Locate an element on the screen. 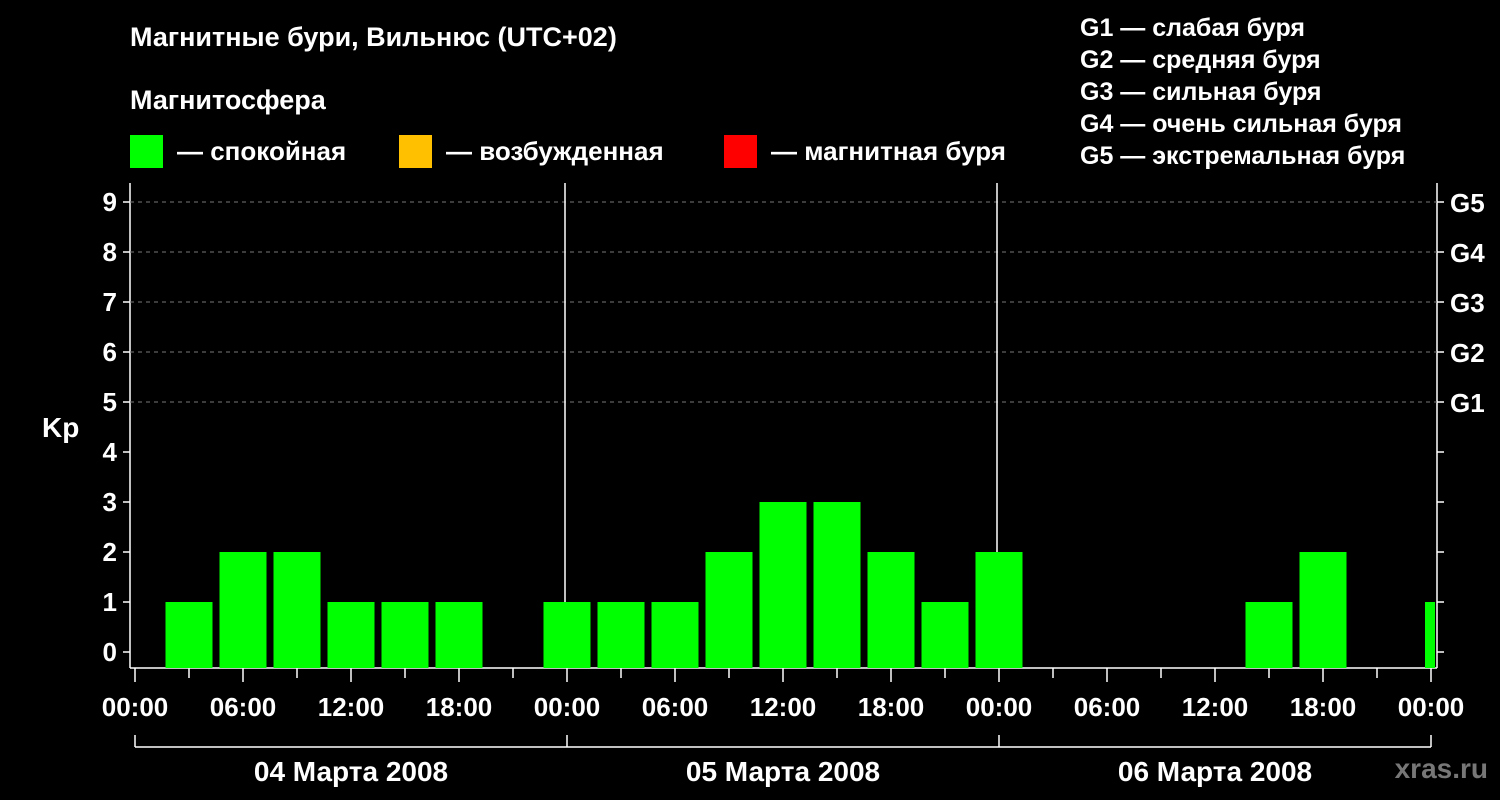 This screenshot has height=800, width=1500. g-tick-label: G1 is located at coordinates (1467, 403).